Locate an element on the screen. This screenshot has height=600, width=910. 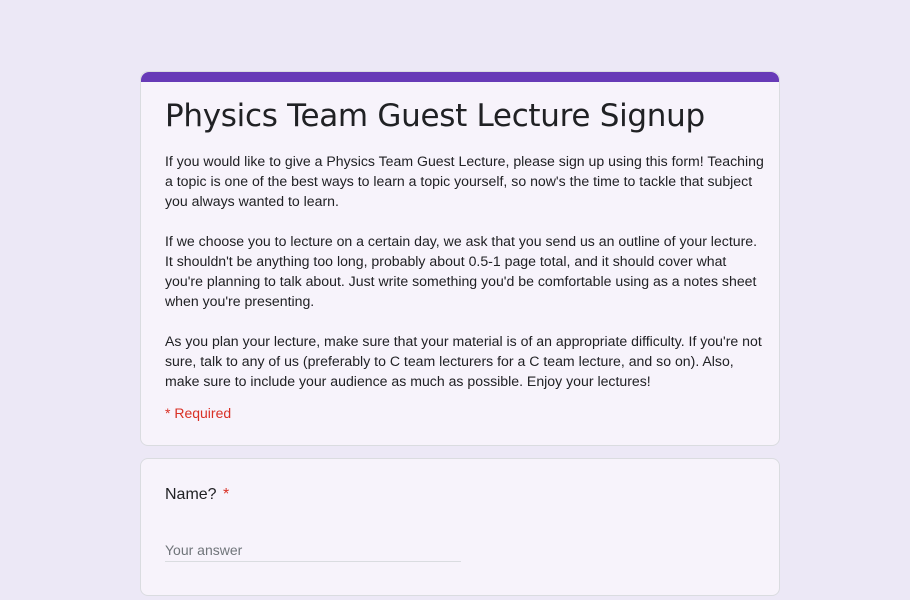
required-note: * Required is located at coordinates (198, 413).